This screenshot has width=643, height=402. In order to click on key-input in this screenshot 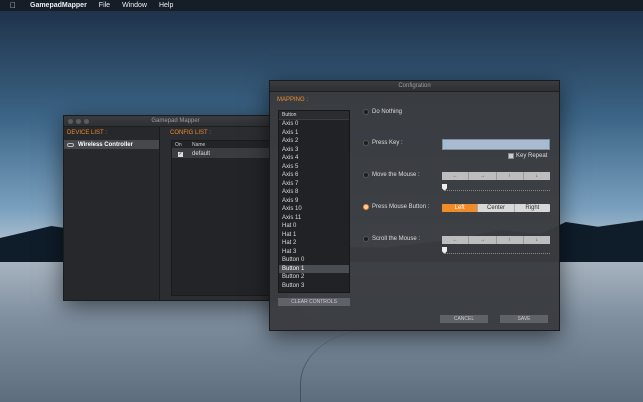, I will do `click(496, 144)`.